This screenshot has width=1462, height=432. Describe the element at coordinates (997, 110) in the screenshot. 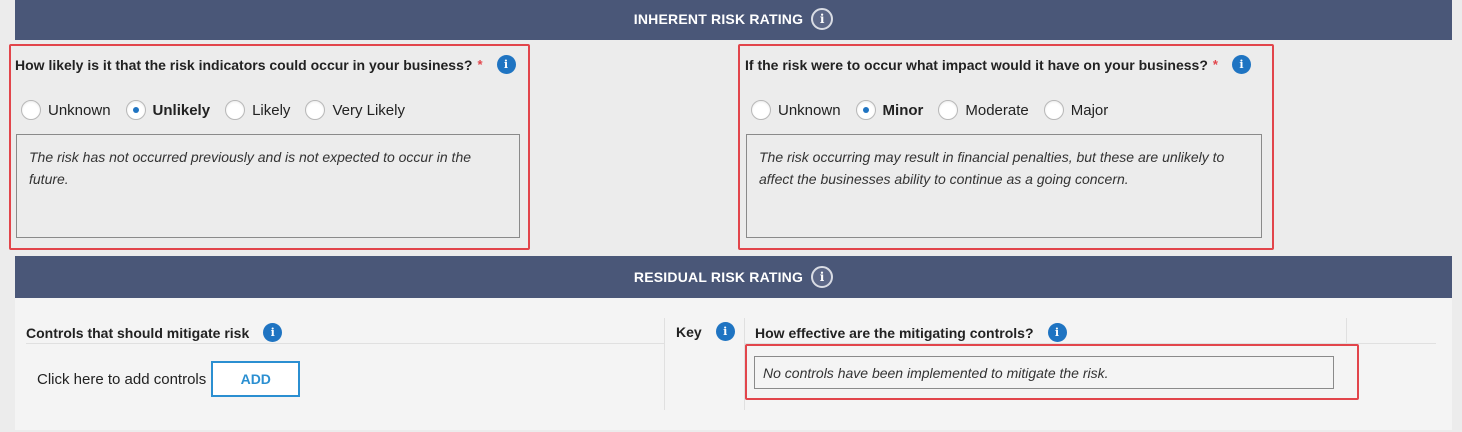

I see `radio-label: Moderate` at that location.